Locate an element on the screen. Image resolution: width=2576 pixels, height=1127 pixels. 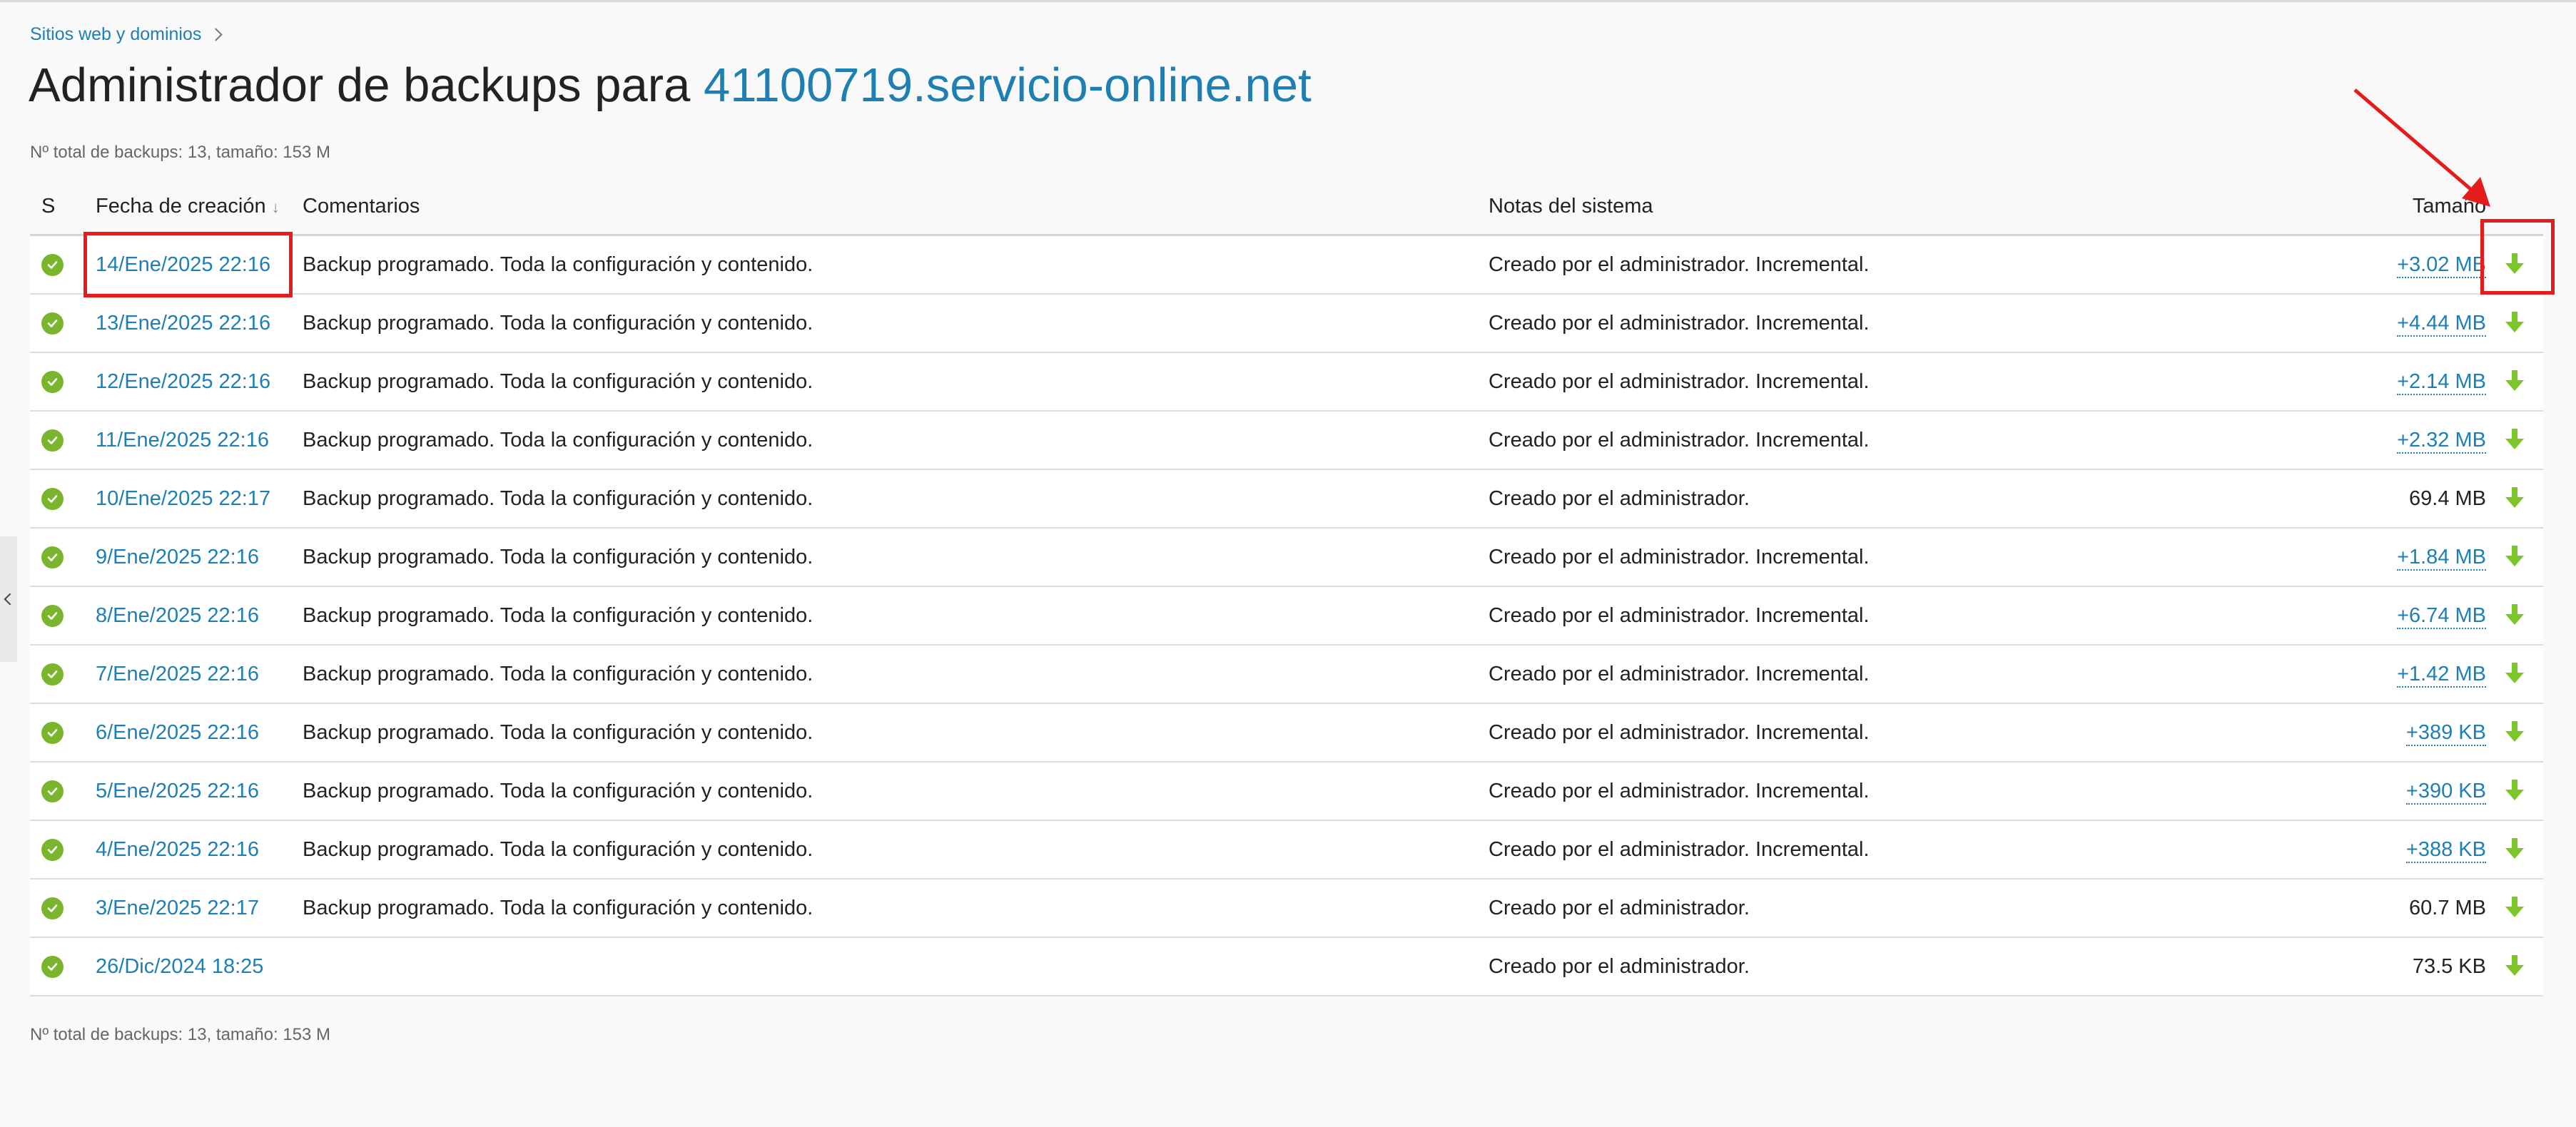
notes-cell: Creado por el administrador. is located at coordinates (1619, 908).